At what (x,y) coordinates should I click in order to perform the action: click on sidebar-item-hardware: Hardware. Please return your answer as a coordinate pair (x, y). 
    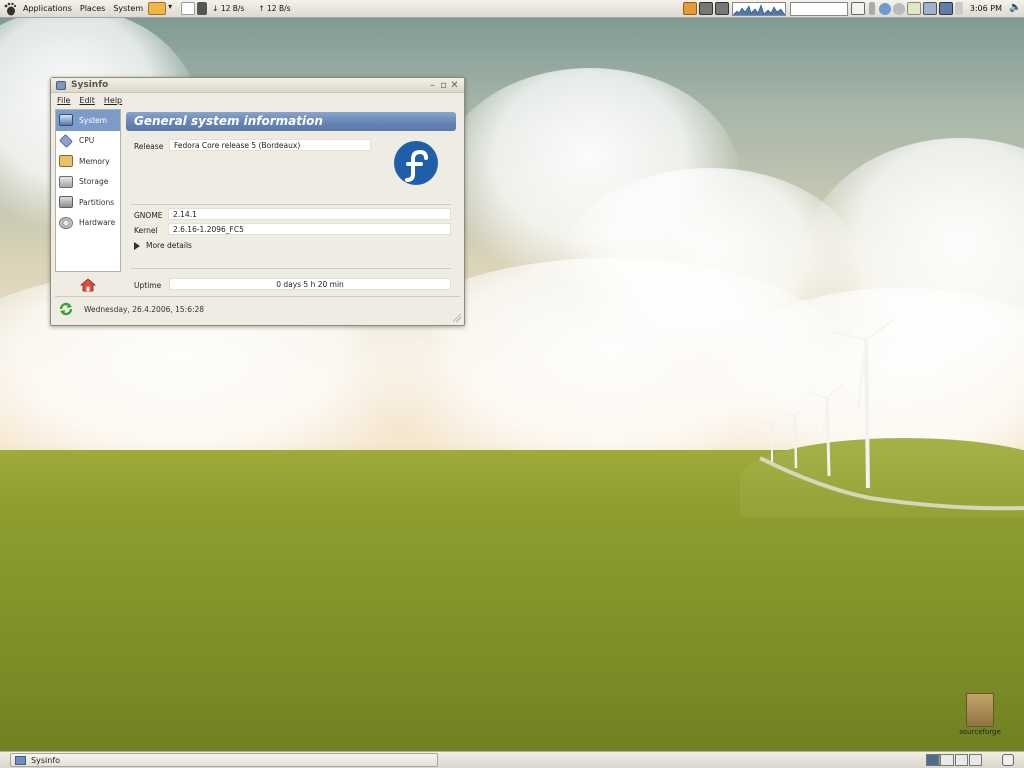
    Looking at the image, I should click on (88, 223).